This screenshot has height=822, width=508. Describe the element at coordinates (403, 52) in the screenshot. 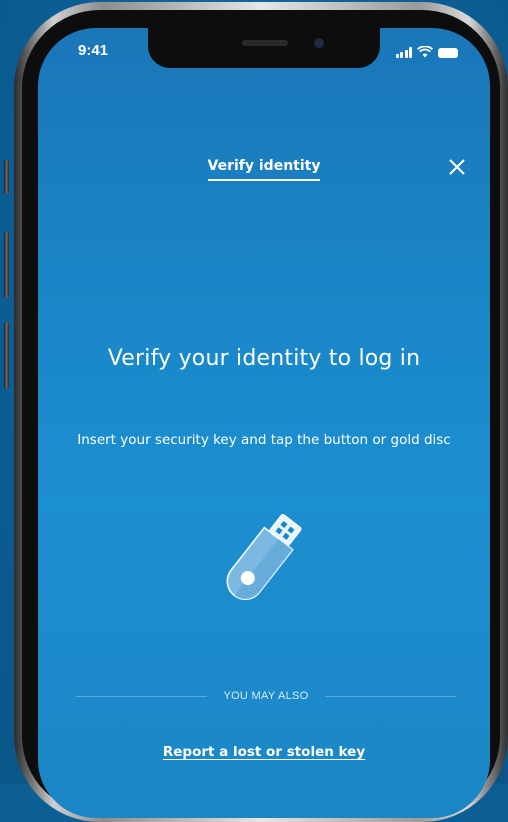

I see `signal-icon` at that location.